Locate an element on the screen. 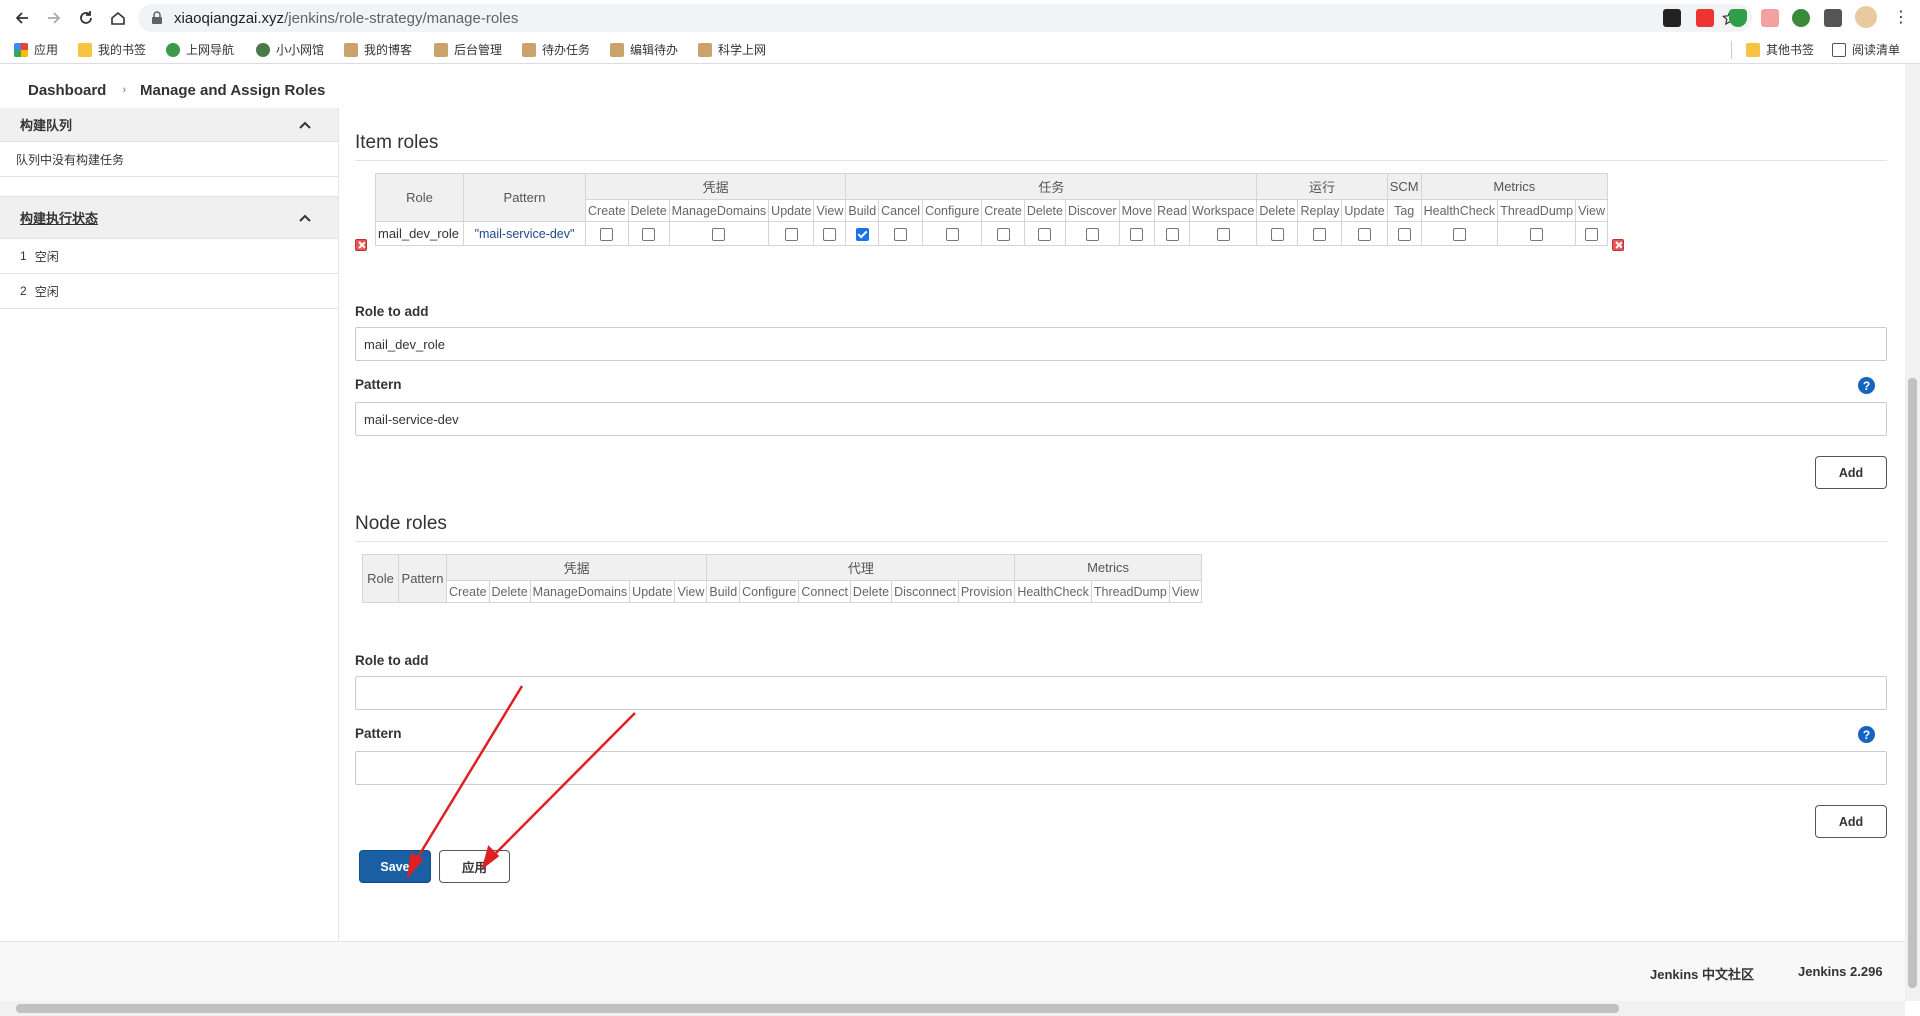 This screenshot has height=1016, width=1920. bookmark-item: 待办任务 is located at coordinates (556, 50).